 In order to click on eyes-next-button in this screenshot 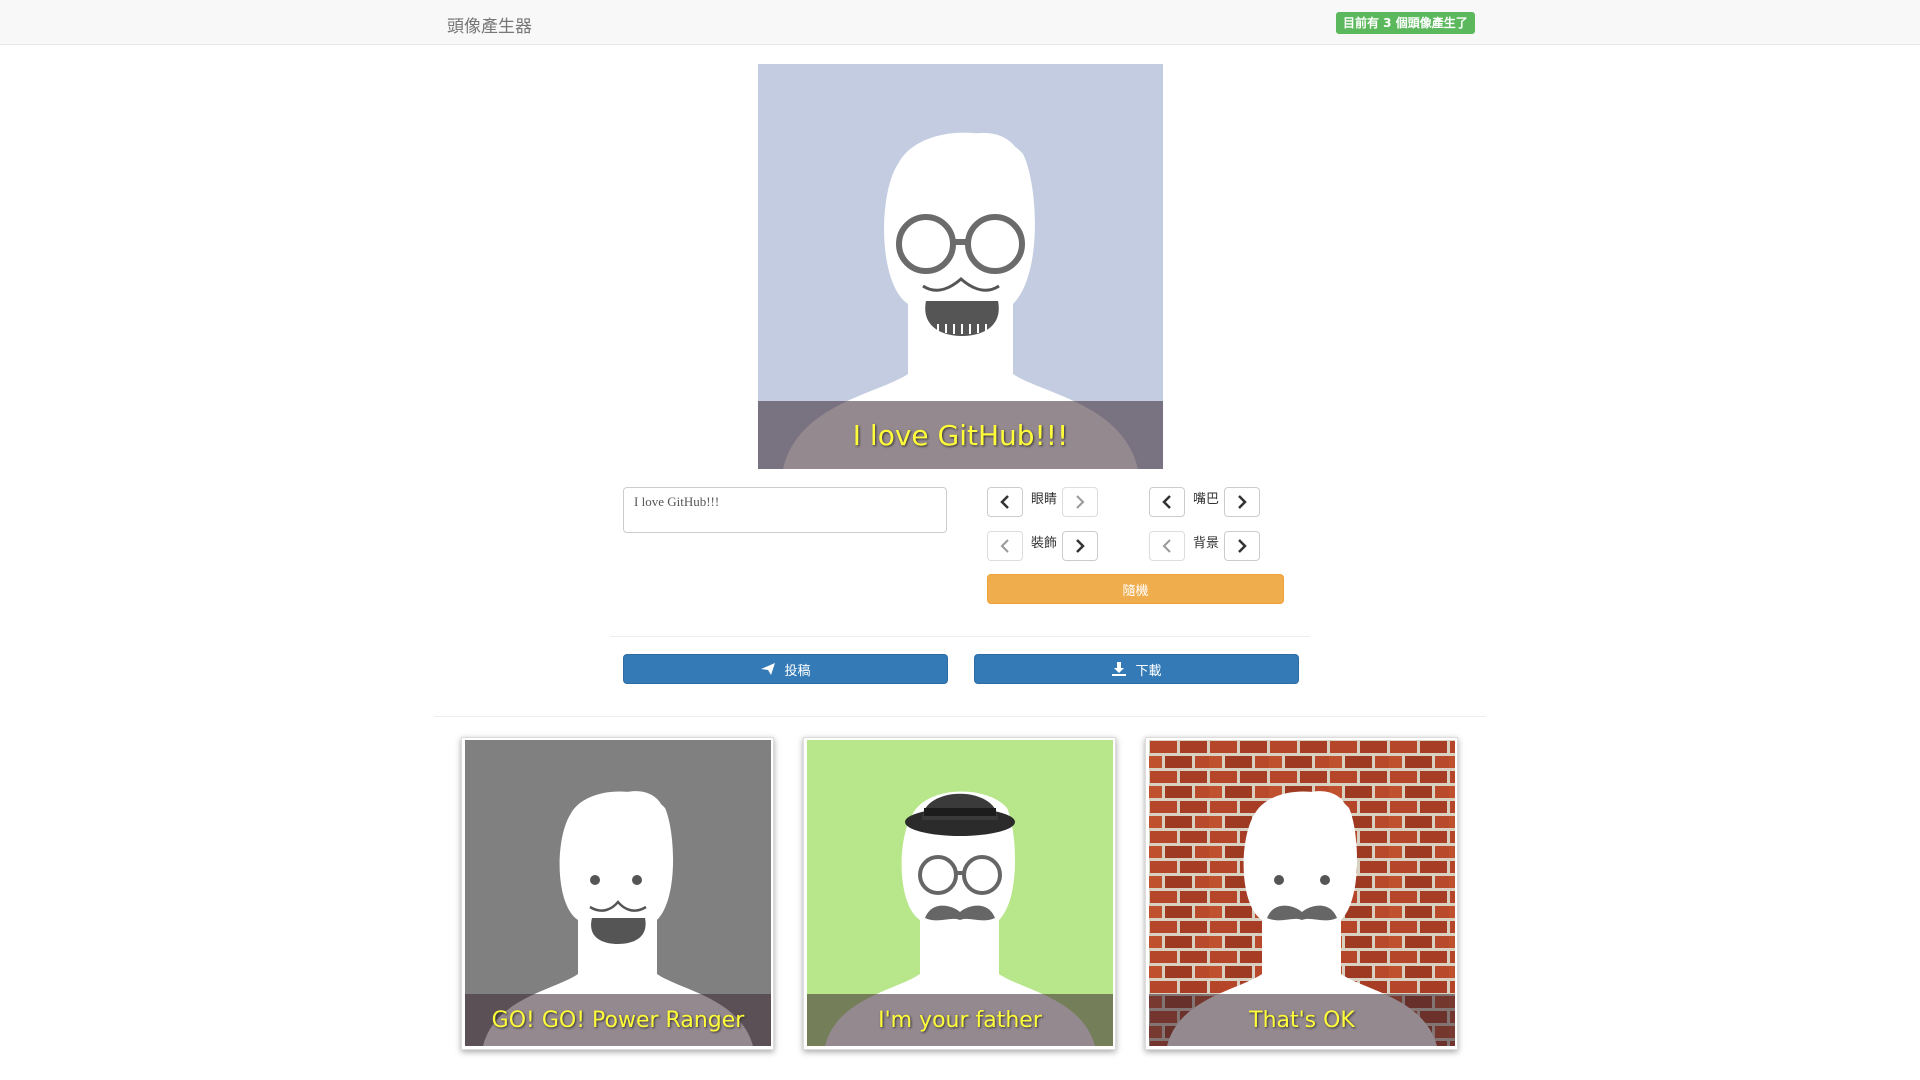, I will do `click(1080, 502)`.